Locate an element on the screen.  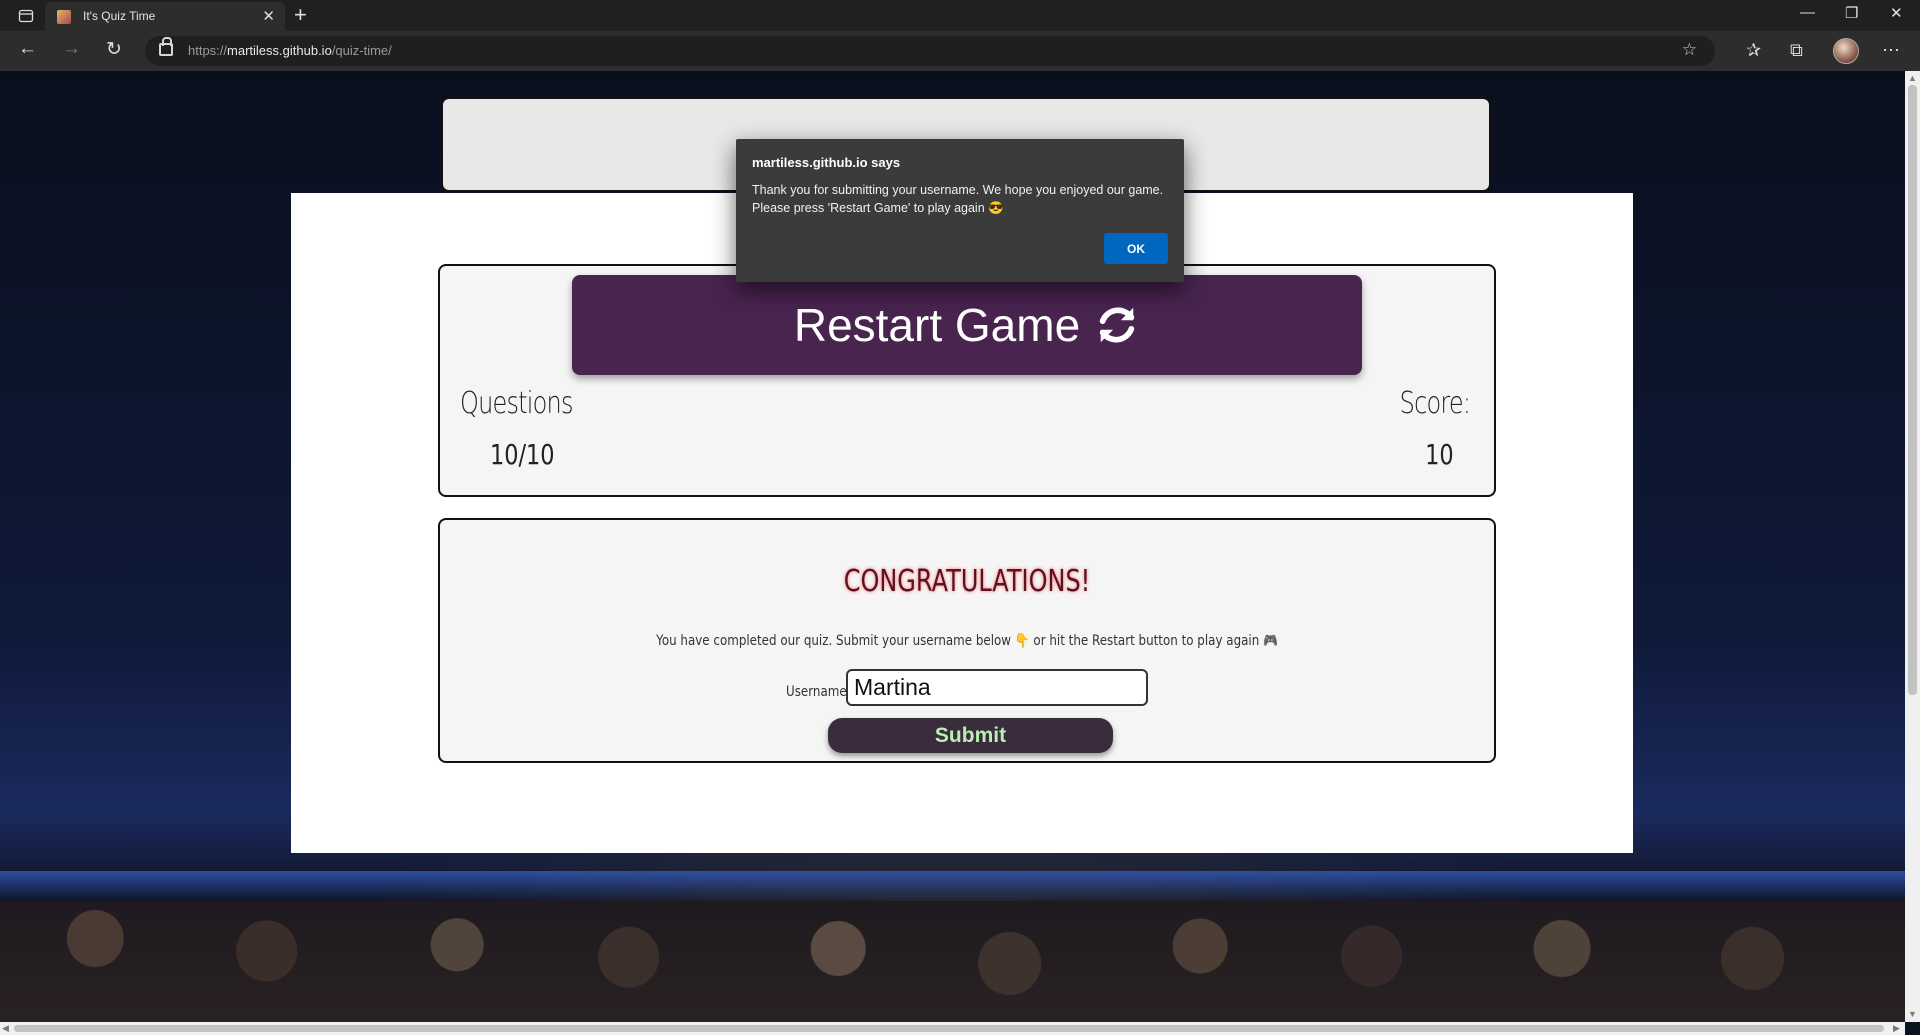
score-label: Score: is located at coordinates (1434, 403).